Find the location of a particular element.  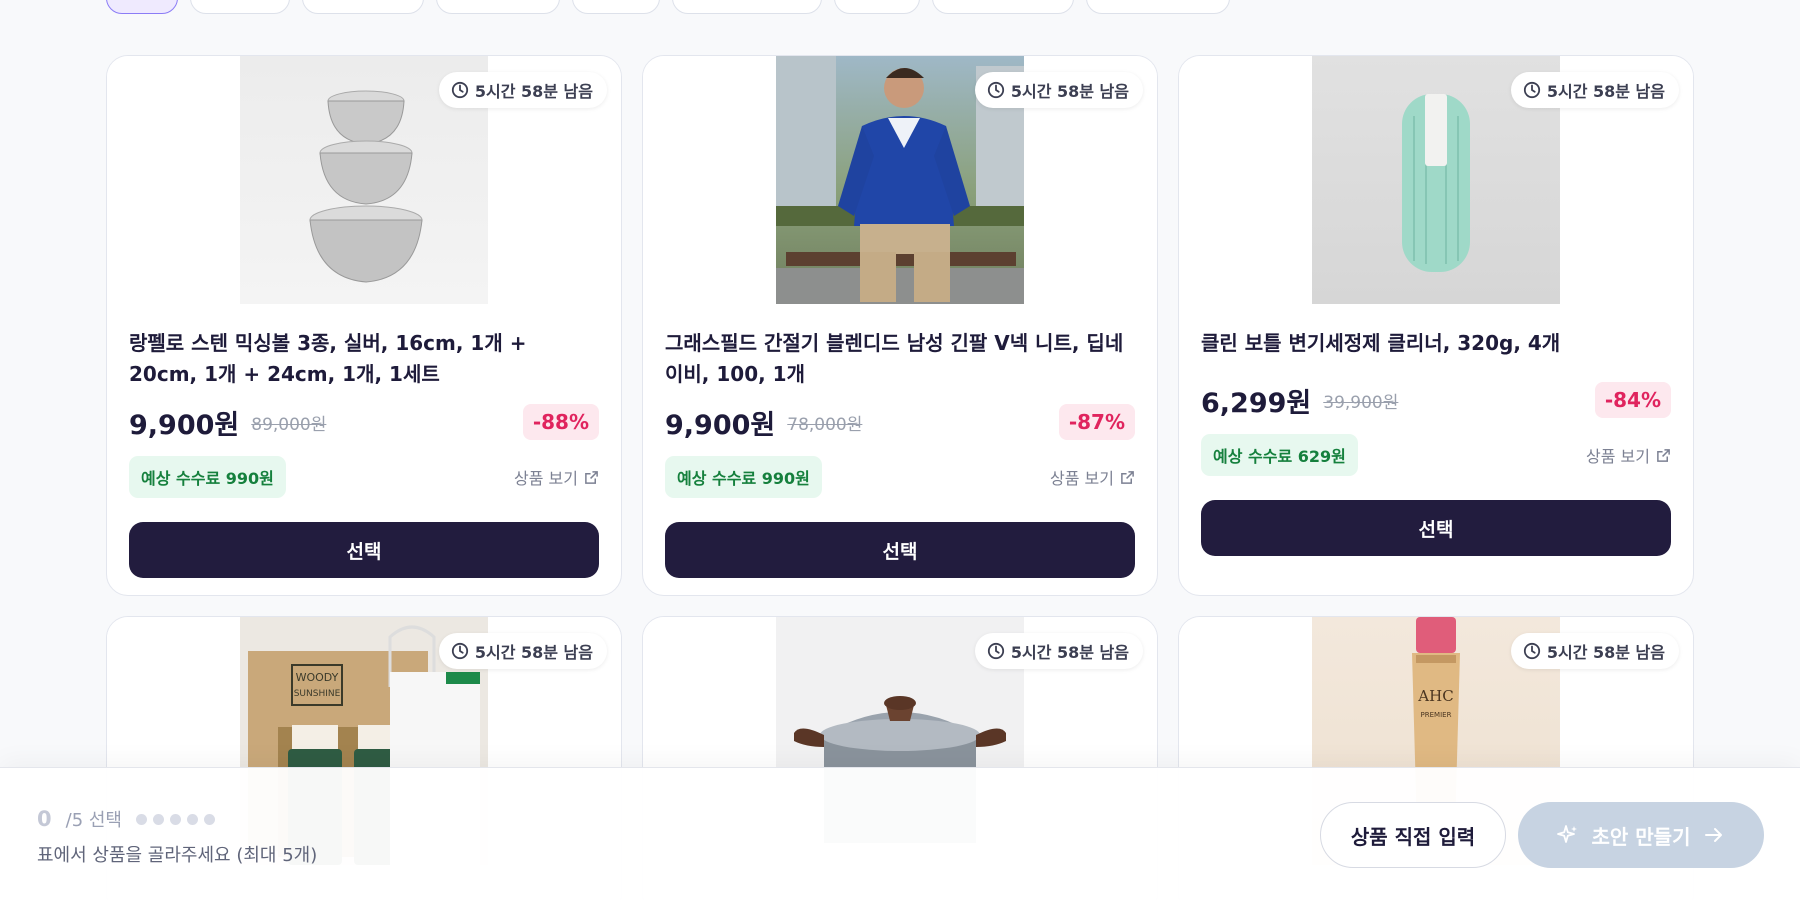

sparkle-icon is located at coordinates (1566, 834).